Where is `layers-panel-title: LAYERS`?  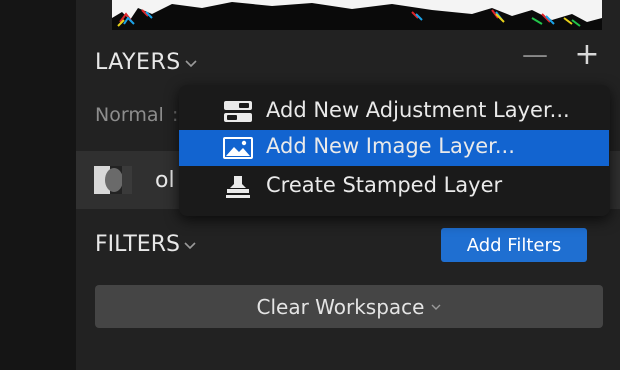
layers-panel-title: LAYERS is located at coordinates (146, 62).